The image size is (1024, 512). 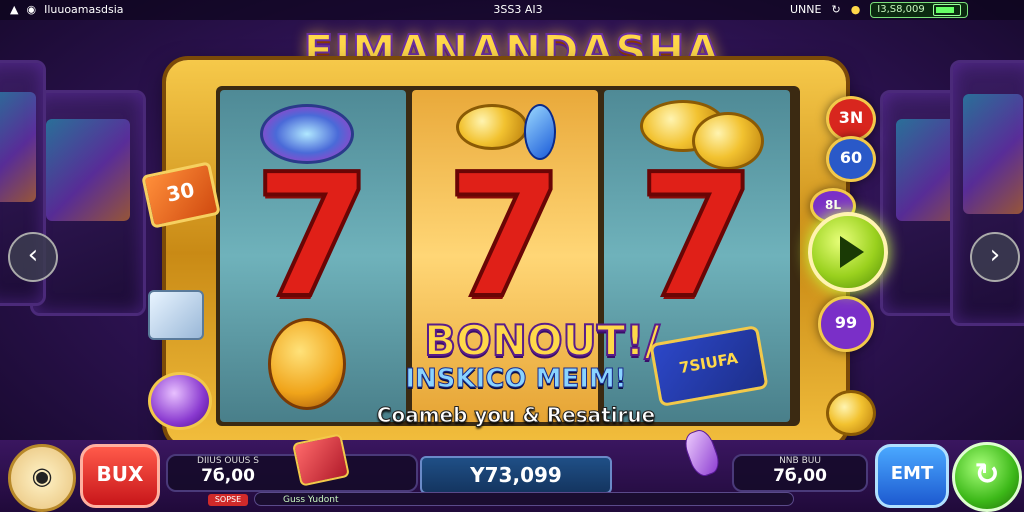 I want to click on right-info-panel: NNB BUU 7б,00, so click(x=800, y=473).